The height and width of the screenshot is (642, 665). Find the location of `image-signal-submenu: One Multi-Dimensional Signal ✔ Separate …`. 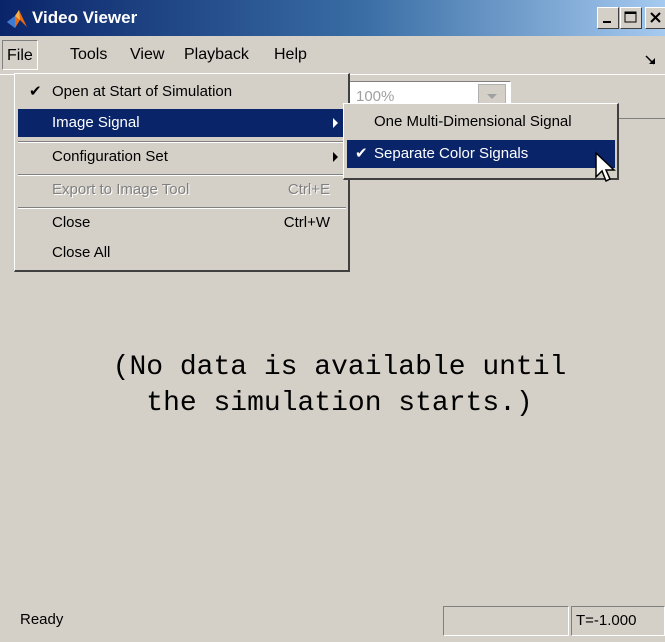

image-signal-submenu: One Multi-Dimensional Signal ✔ Separate … is located at coordinates (481, 141).